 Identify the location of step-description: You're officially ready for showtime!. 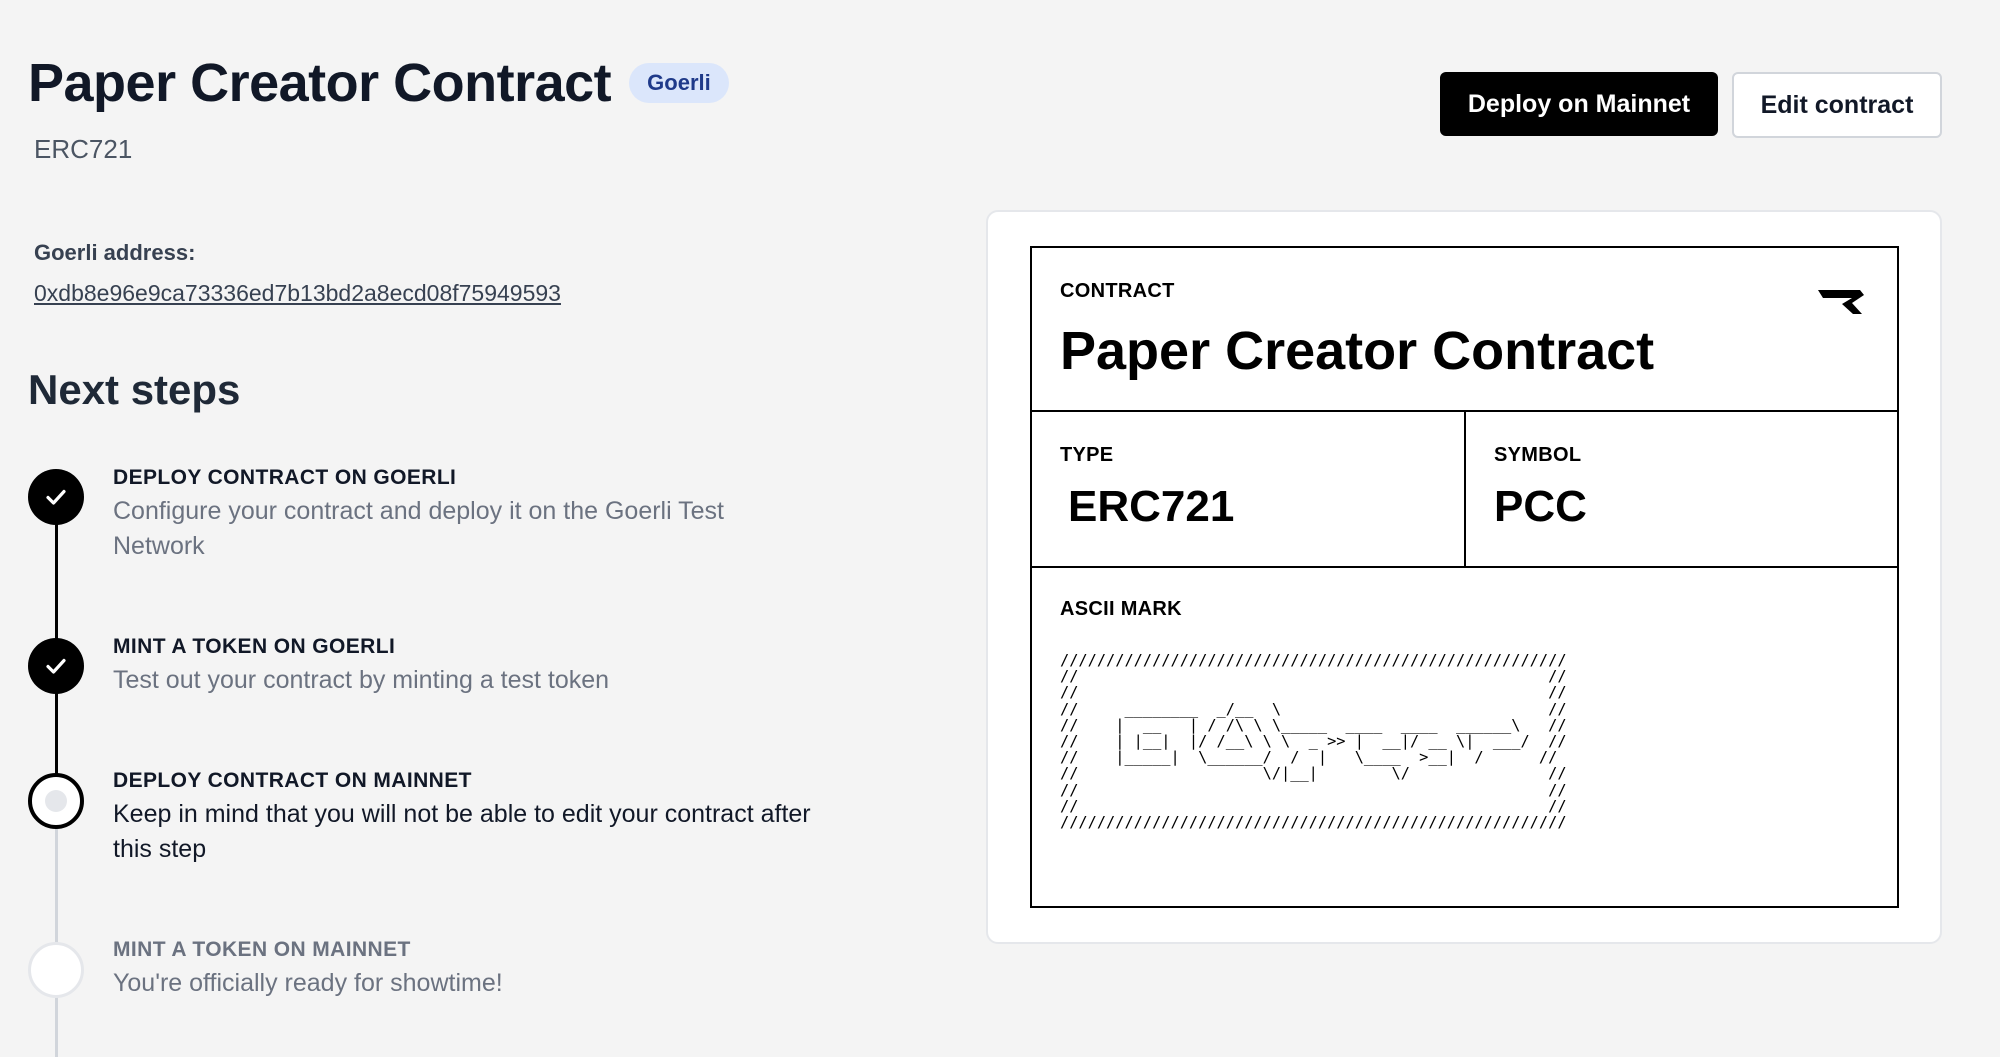
(308, 983).